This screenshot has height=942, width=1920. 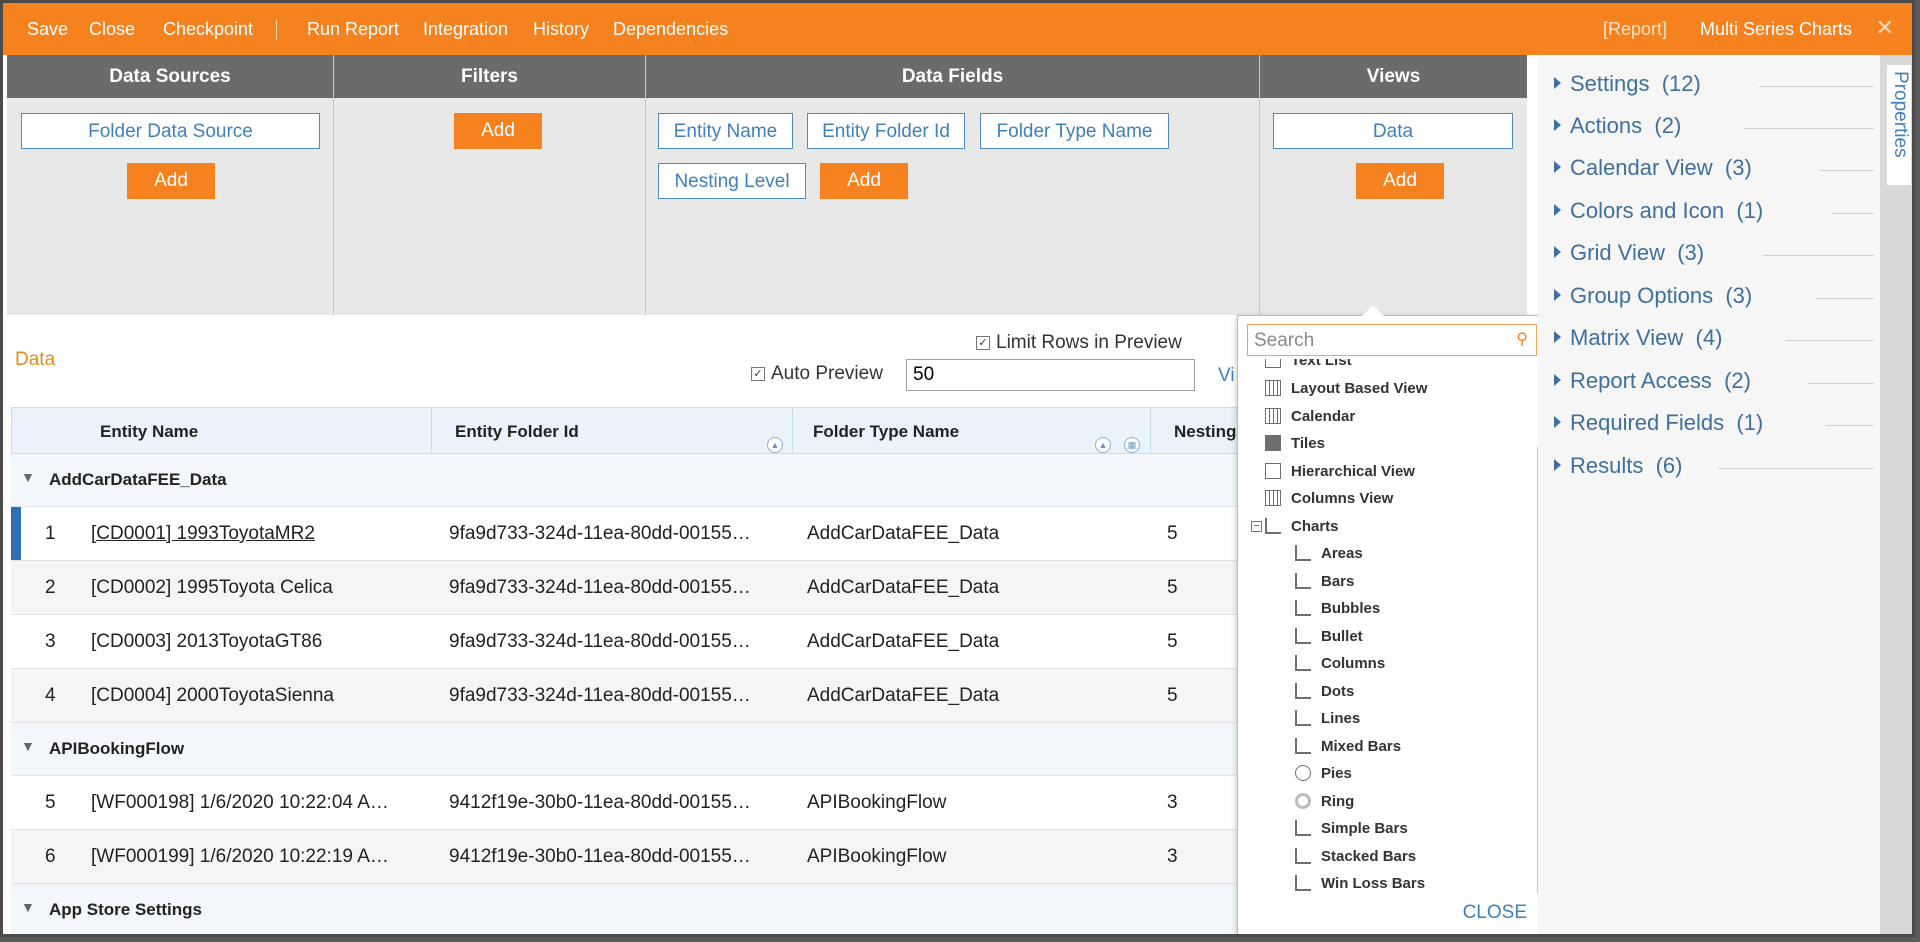 What do you see at coordinates (1226, 376) in the screenshot?
I see `view-link: Vi` at bounding box center [1226, 376].